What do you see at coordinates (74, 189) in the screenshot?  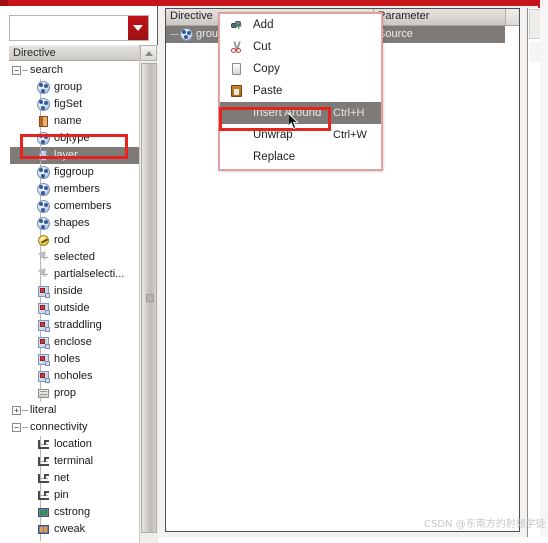 I see `tree-item-members: members` at bounding box center [74, 189].